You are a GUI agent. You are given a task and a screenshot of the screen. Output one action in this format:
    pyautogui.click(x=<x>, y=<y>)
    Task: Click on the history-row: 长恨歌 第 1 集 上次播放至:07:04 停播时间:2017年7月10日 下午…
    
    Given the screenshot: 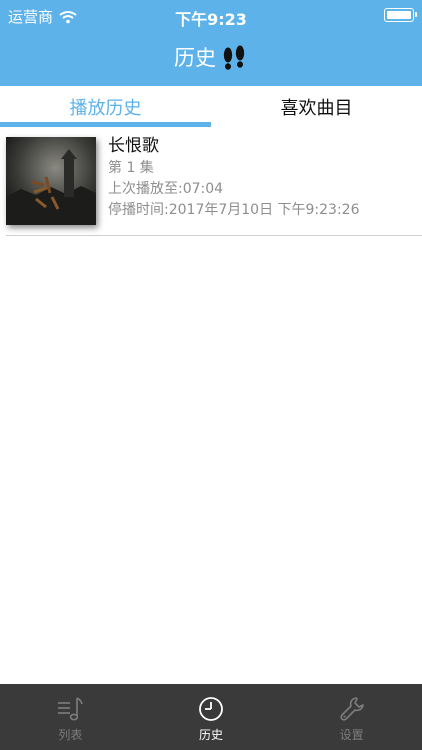 What is the action you would take?
    pyautogui.click(x=214, y=182)
    